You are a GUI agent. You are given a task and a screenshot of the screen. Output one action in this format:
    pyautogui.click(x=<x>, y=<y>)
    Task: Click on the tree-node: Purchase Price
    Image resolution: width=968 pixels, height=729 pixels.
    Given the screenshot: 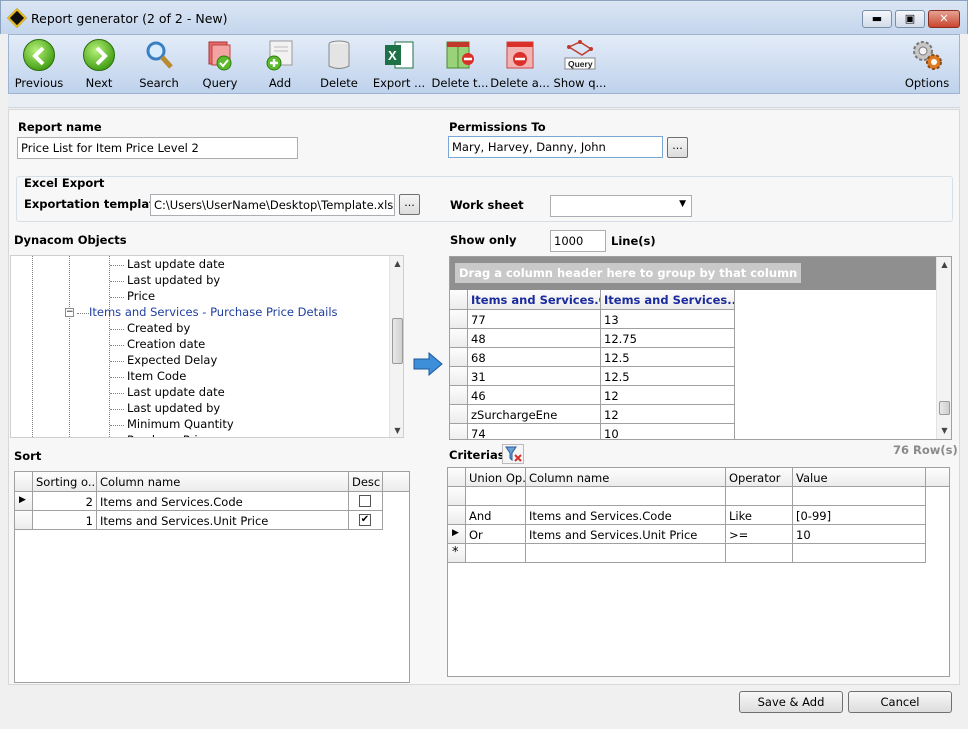 What is the action you would take?
    pyautogui.click(x=169, y=435)
    